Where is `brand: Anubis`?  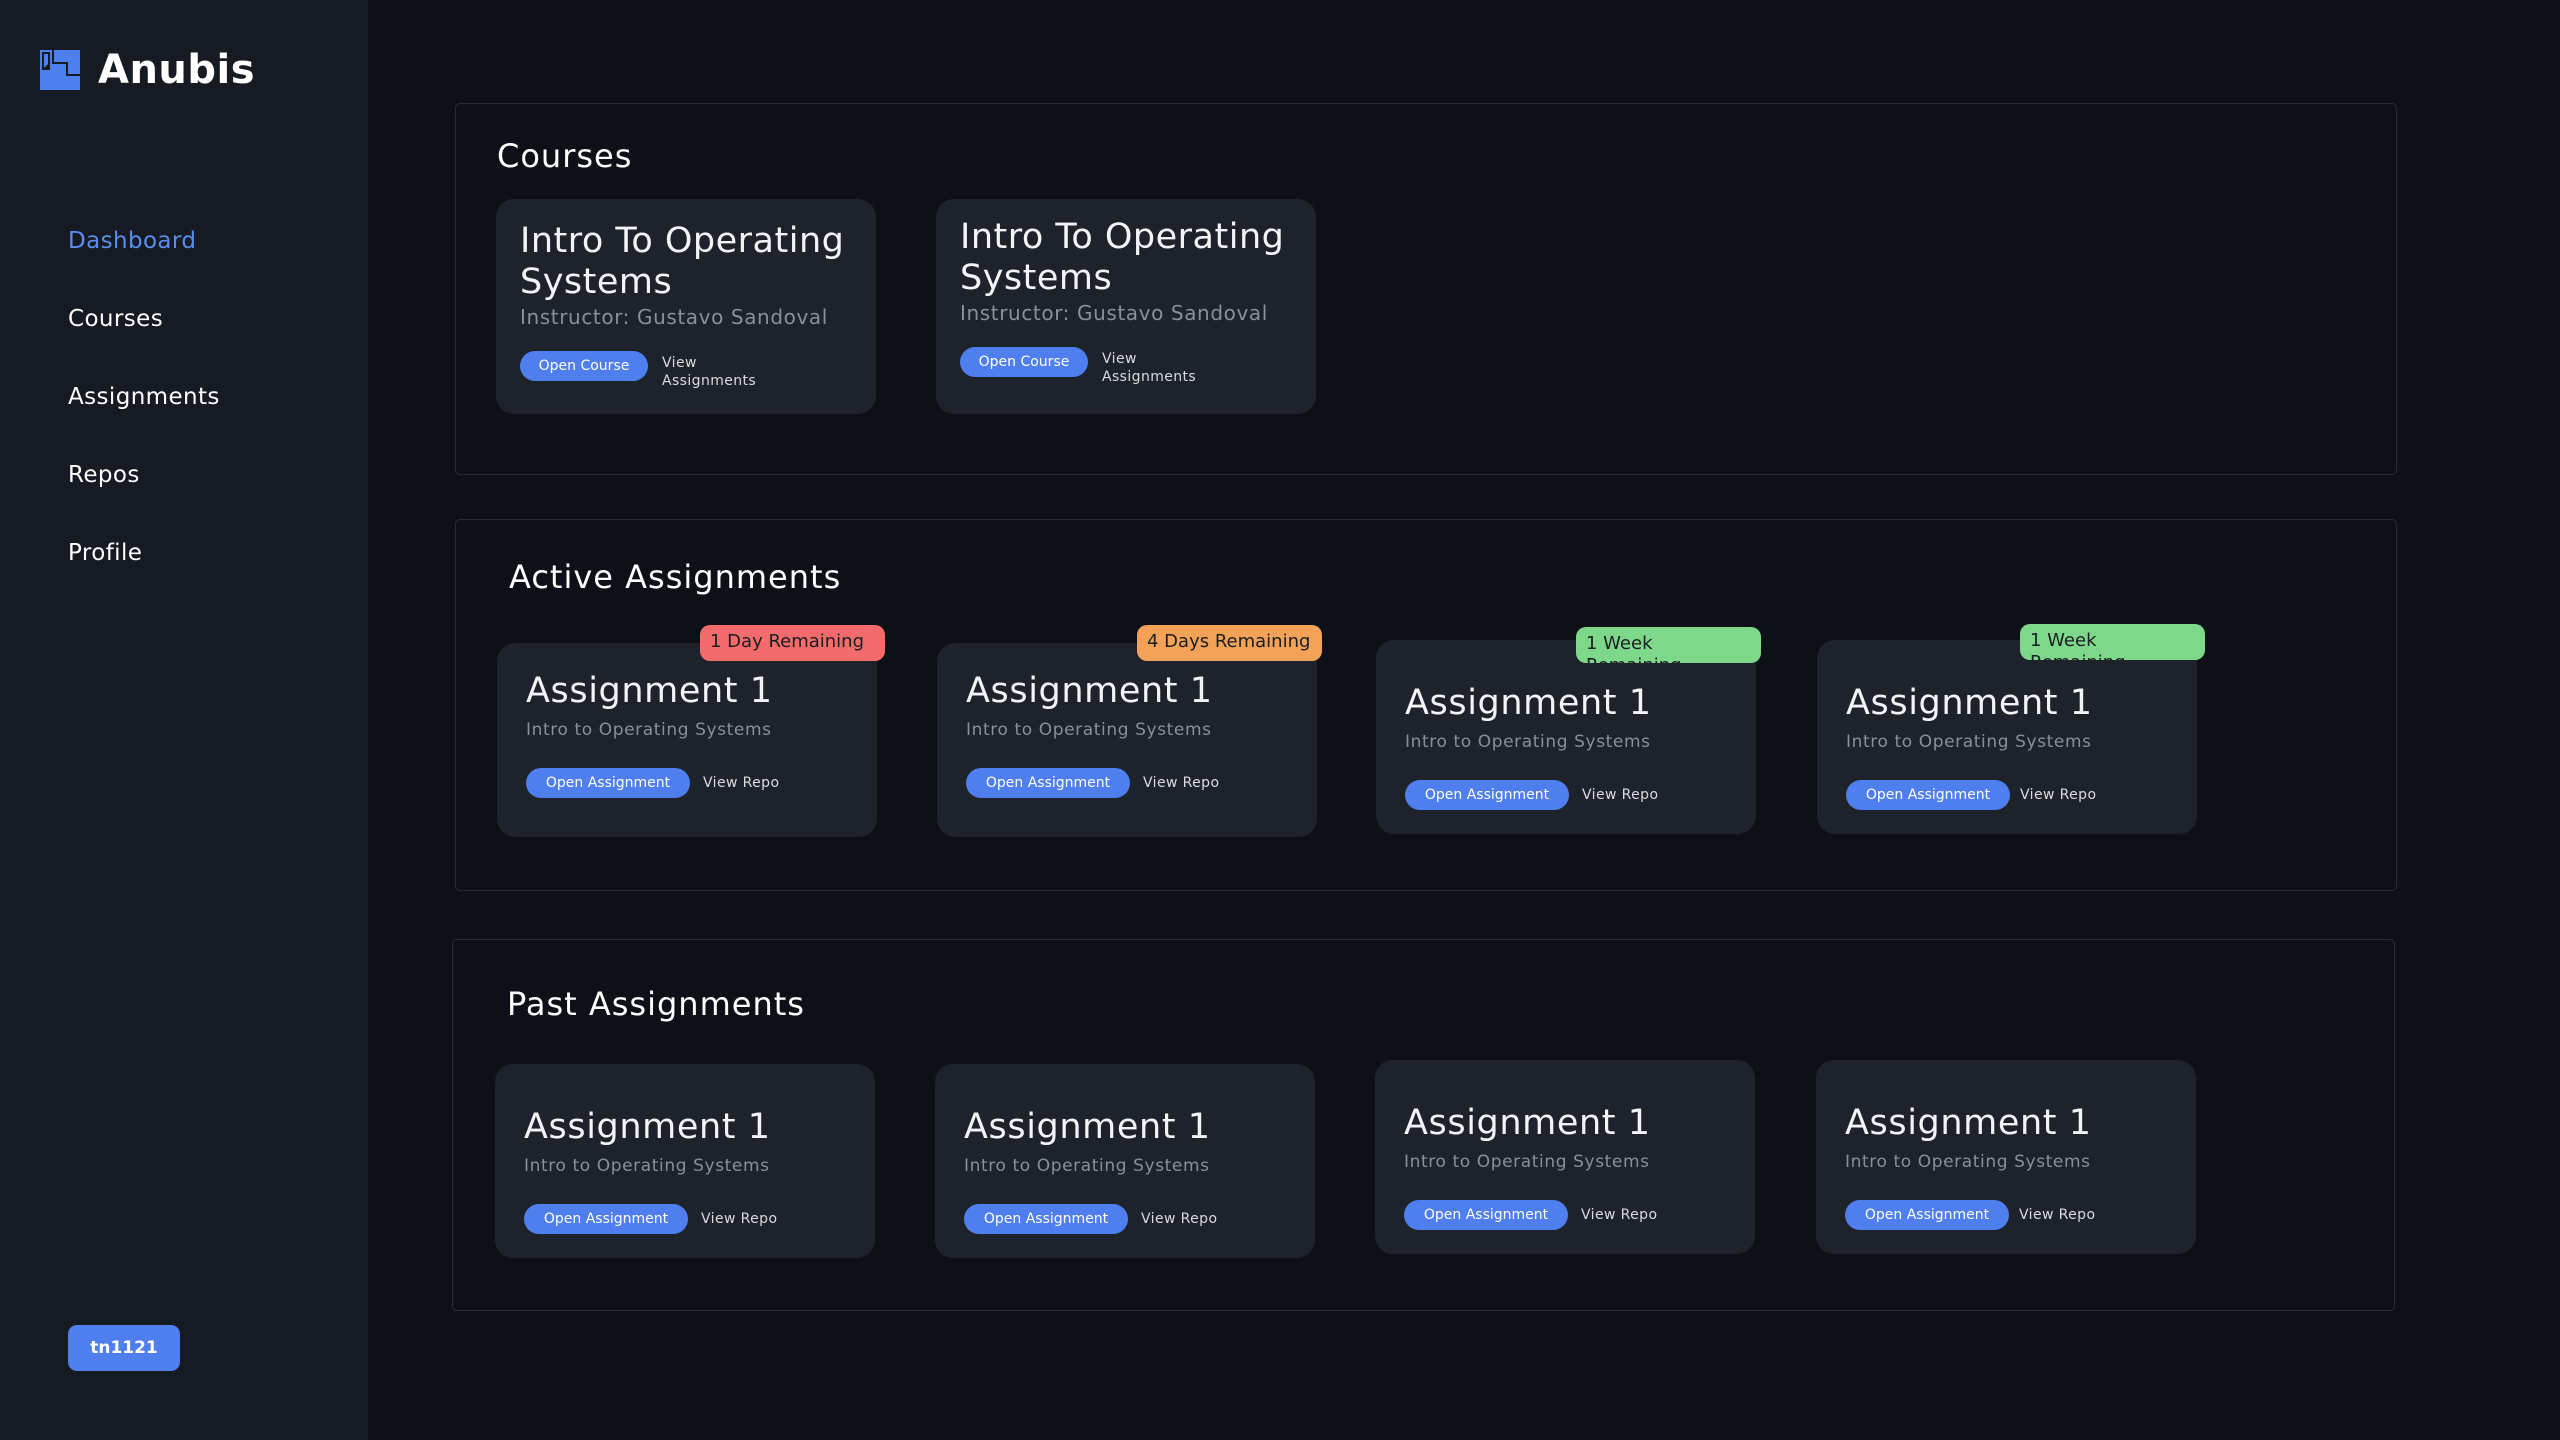 brand: Anubis is located at coordinates (148, 70).